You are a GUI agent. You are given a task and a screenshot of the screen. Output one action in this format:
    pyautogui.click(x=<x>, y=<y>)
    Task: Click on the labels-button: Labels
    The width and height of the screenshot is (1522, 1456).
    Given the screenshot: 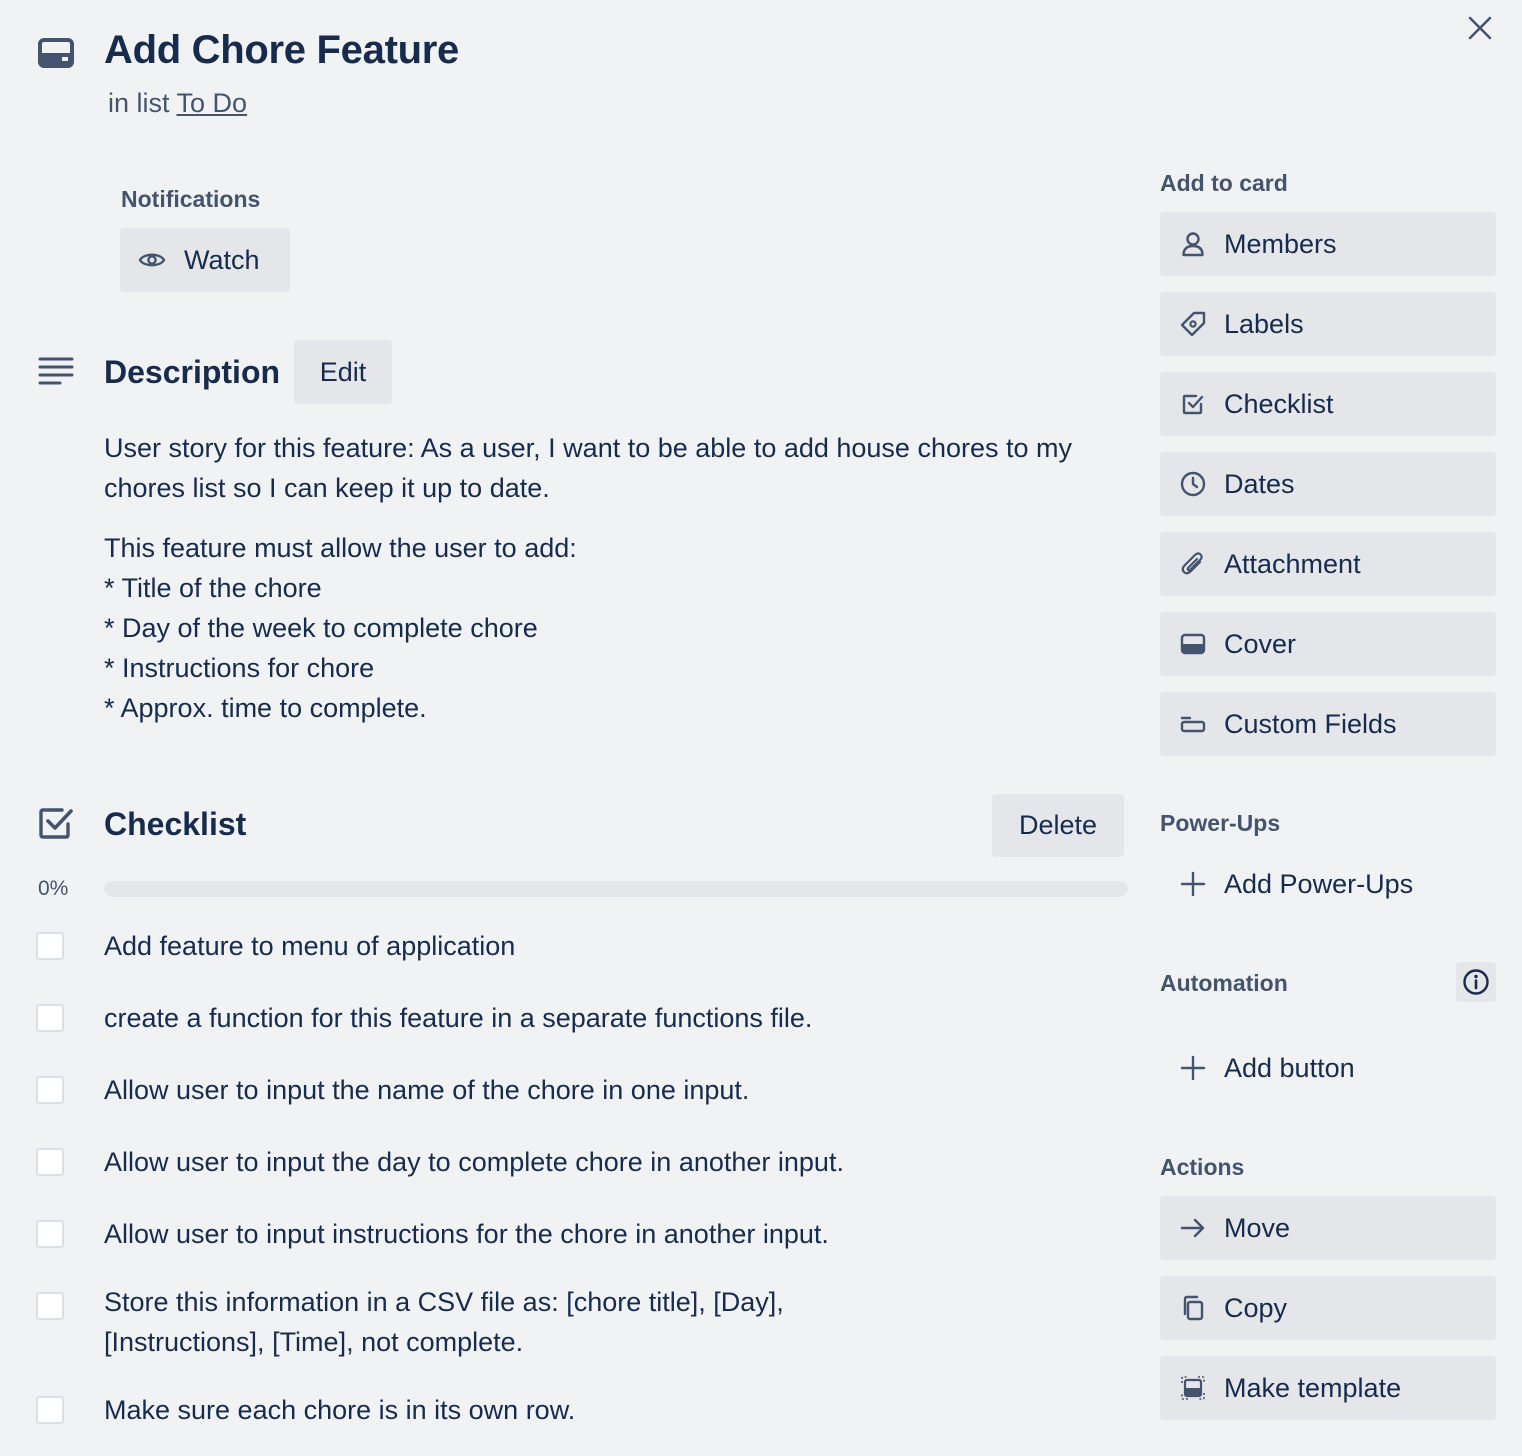 What is the action you would take?
    pyautogui.click(x=1328, y=324)
    